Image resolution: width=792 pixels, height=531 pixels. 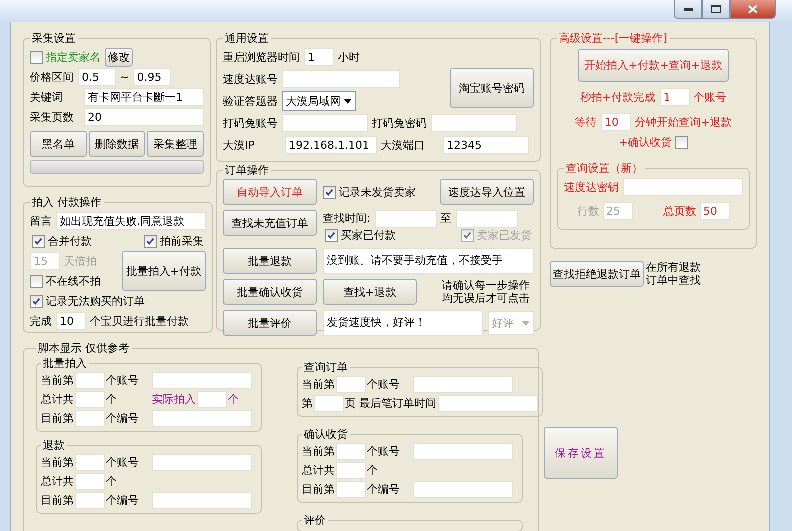 What do you see at coordinates (117, 144) in the screenshot?
I see `action-button: 删除数据` at bounding box center [117, 144].